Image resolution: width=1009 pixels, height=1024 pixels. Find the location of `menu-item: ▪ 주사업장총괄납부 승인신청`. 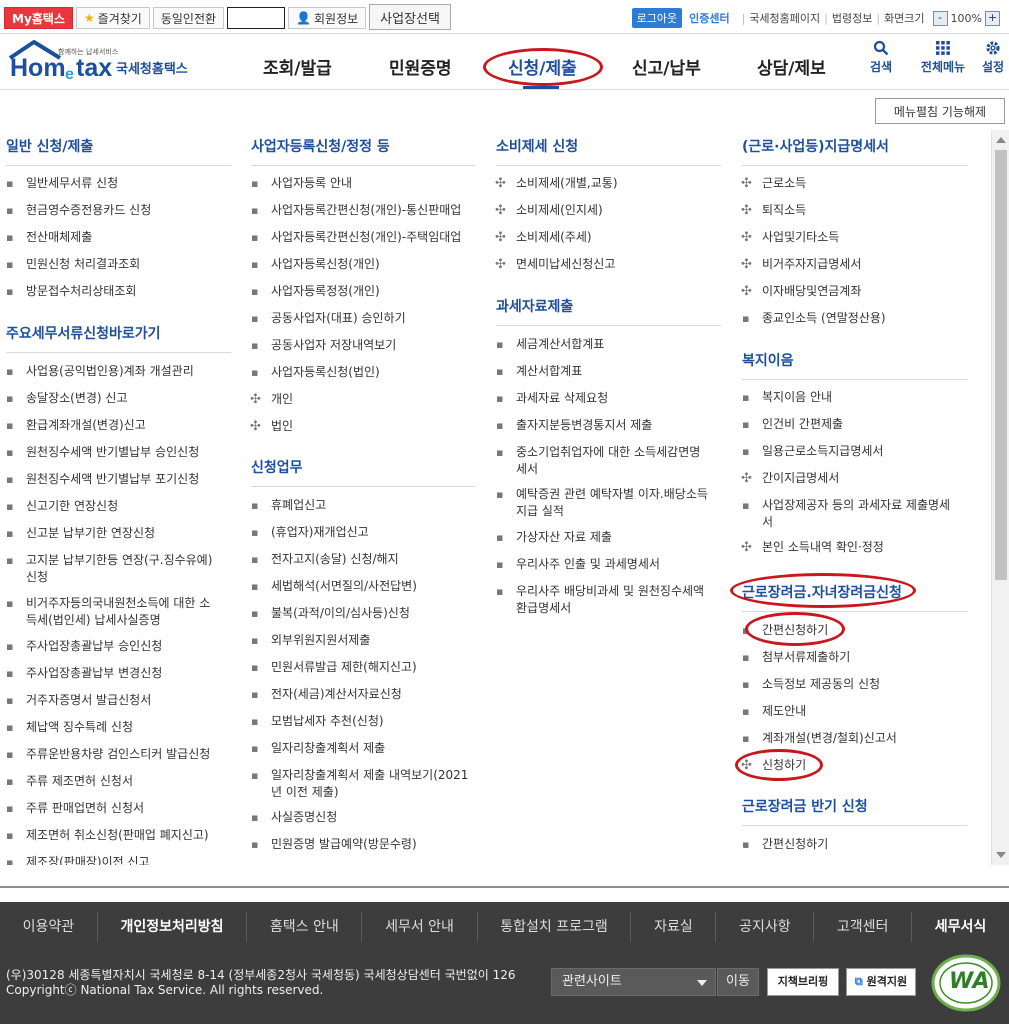

menu-item: ▪ 주사업장총괄납부 승인신청 is located at coordinates (118, 646).